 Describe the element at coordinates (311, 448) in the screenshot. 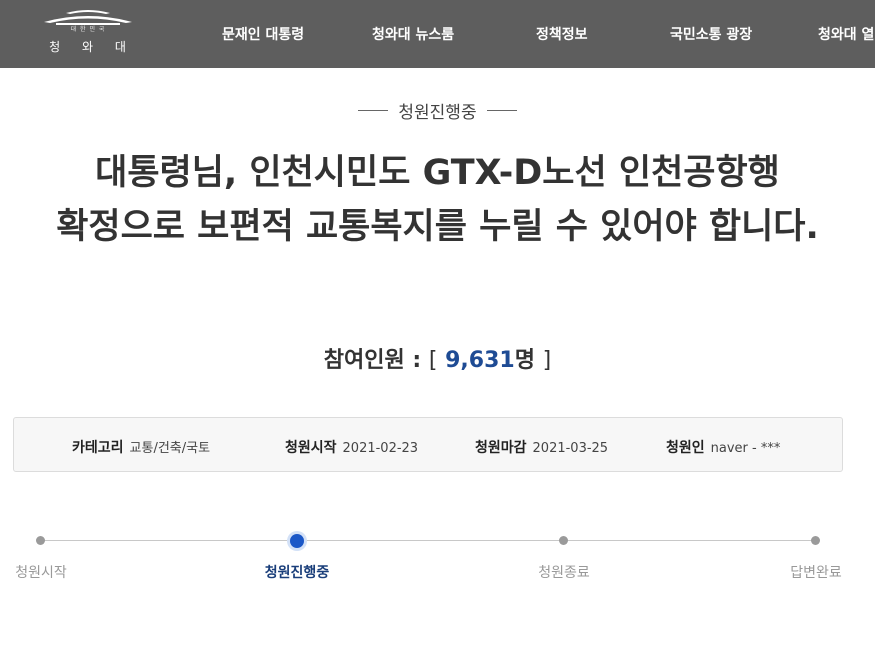

I see `info-start-label: 청원시작` at that location.